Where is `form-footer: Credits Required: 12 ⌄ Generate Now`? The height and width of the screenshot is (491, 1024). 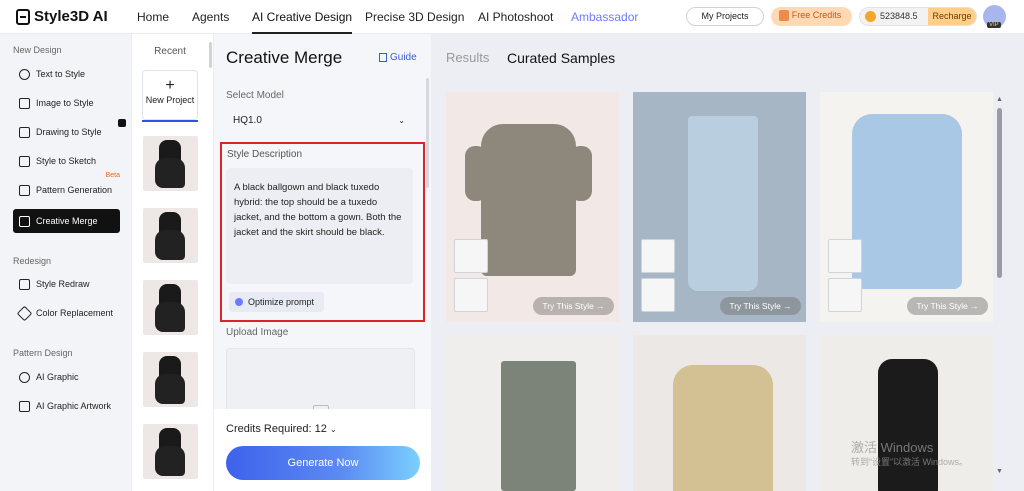 form-footer: Credits Required: 12 ⌄ Generate Now is located at coordinates (323, 450).